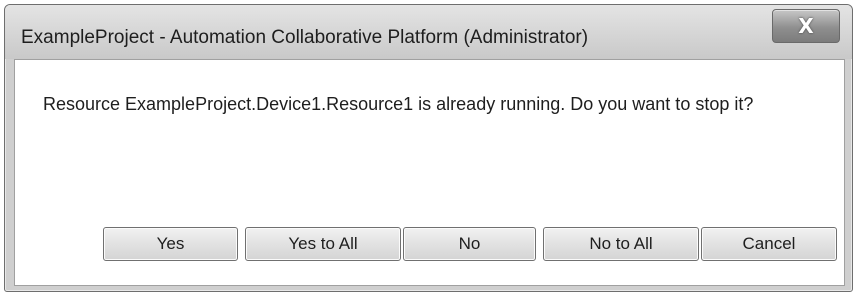  I want to click on close-button: X, so click(806, 26).